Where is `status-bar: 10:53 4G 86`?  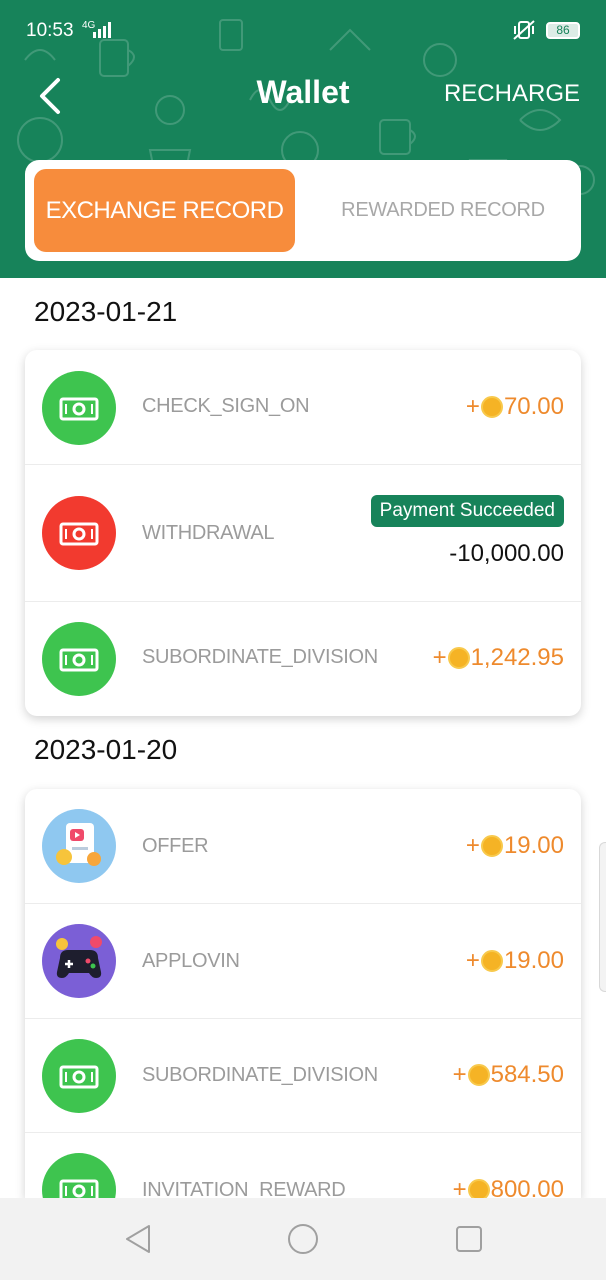
status-bar: 10:53 4G 86 is located at coordinates (303, 30).